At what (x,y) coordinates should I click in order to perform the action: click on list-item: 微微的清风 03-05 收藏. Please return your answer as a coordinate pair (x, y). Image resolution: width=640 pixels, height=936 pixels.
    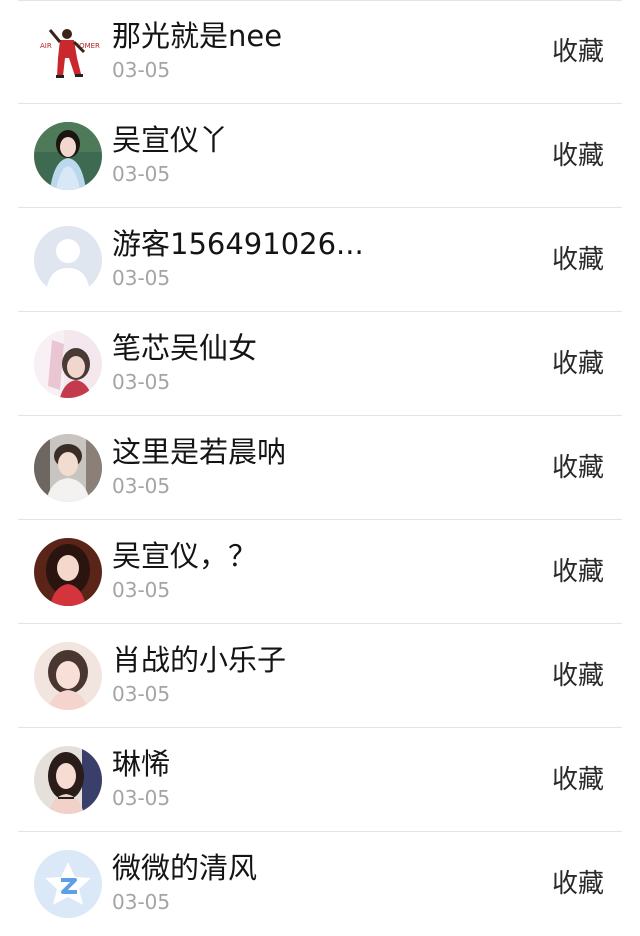
    Looking at the image, I should click on (320, 884).